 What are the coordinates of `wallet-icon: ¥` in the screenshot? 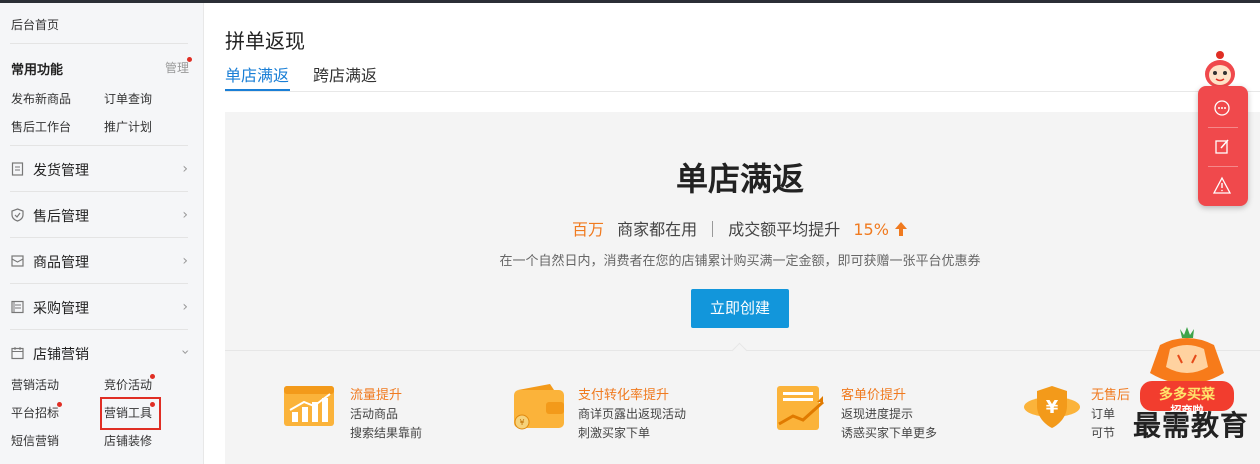 It's located at (539, 407).